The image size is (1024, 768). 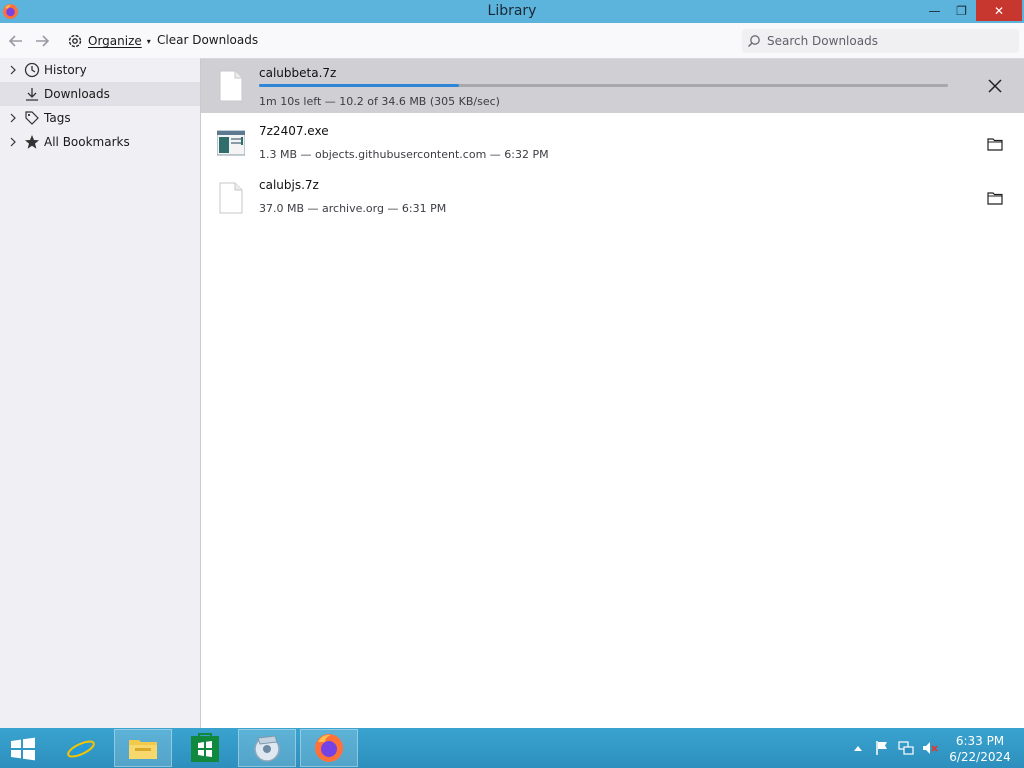 What do you see at coordinates (65, 70) in the screenshot?
I see `sidebar-item-label: History` at bounding box center [65, 70].